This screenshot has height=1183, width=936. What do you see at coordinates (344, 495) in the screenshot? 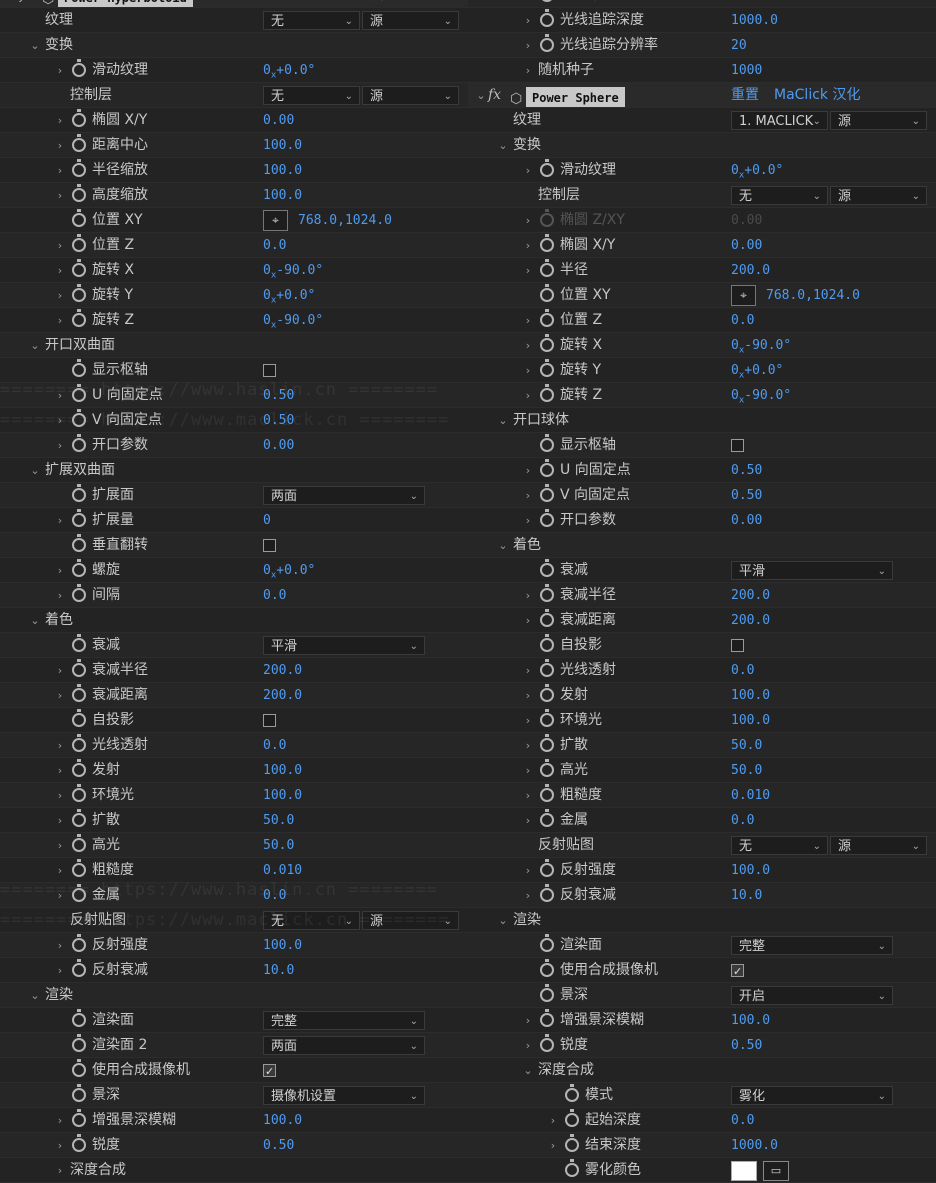
I see `popup-dropdown: 两面 ⌄` at bounding box center [344, 495].